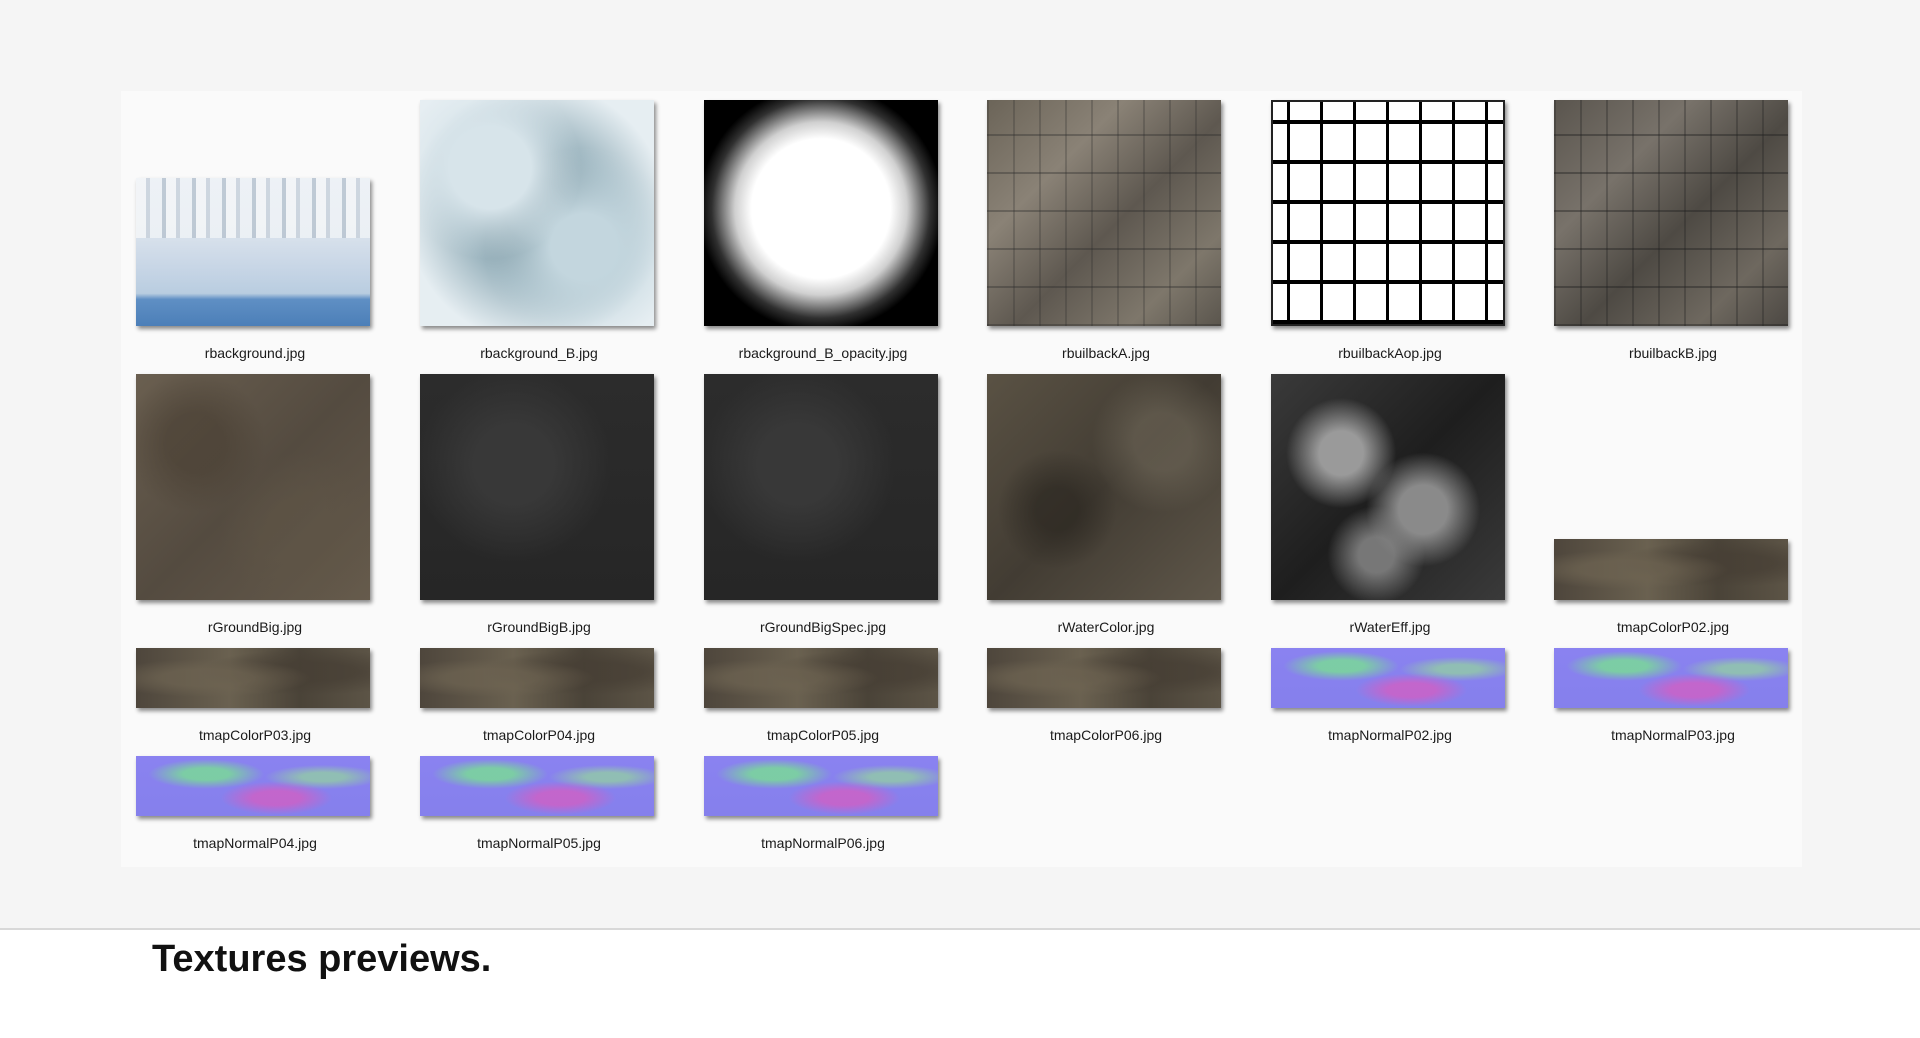 The width and height of the screenshot is (1920, 1038). Describe the element at coordinates (255, 843) in the screenshot. I see `file-name-label: tmapNormalP04.jpg` at that location.